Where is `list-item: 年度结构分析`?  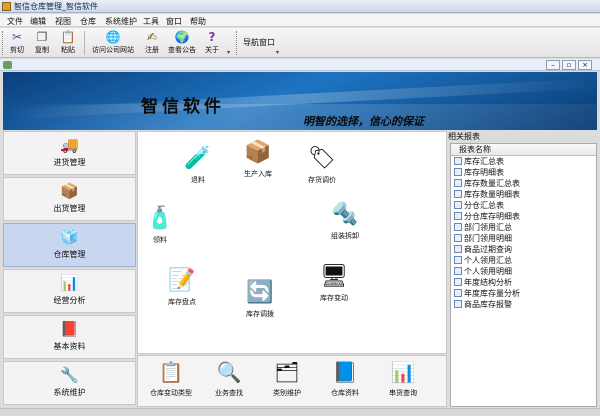 list-item: 年度结构分析 is located at coordinates (523, 282).